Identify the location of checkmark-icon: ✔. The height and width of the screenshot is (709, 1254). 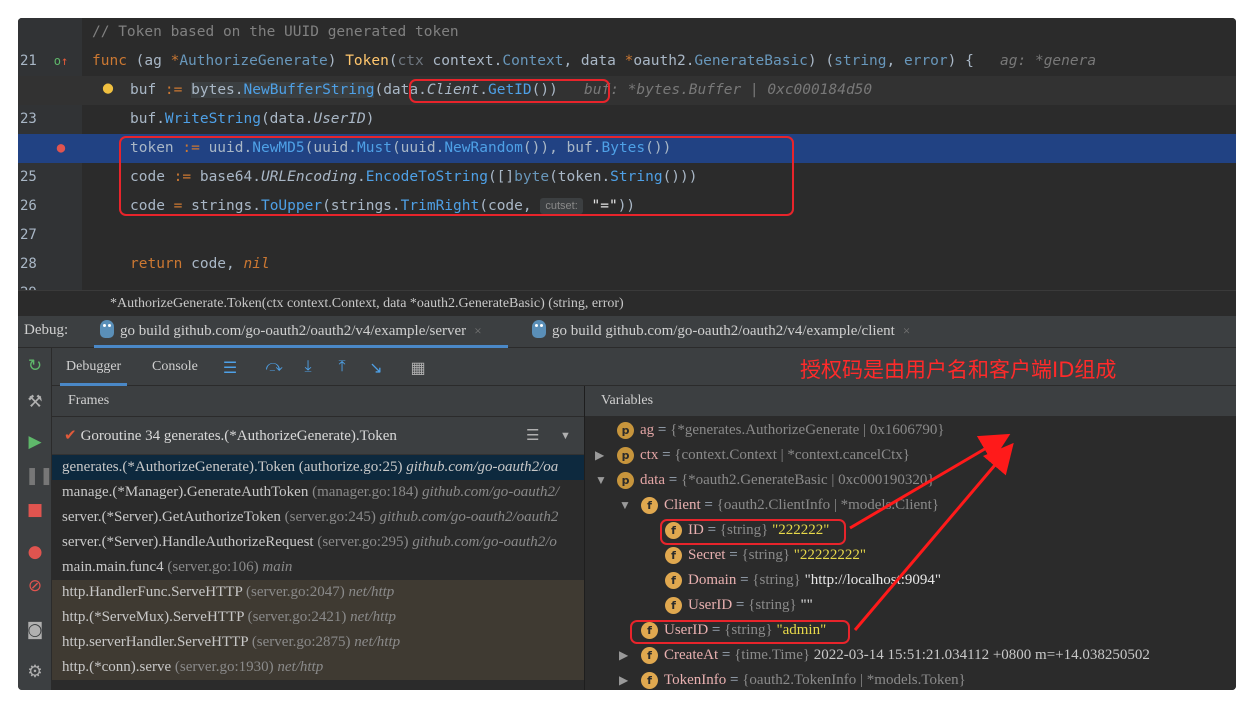
(70, 436).